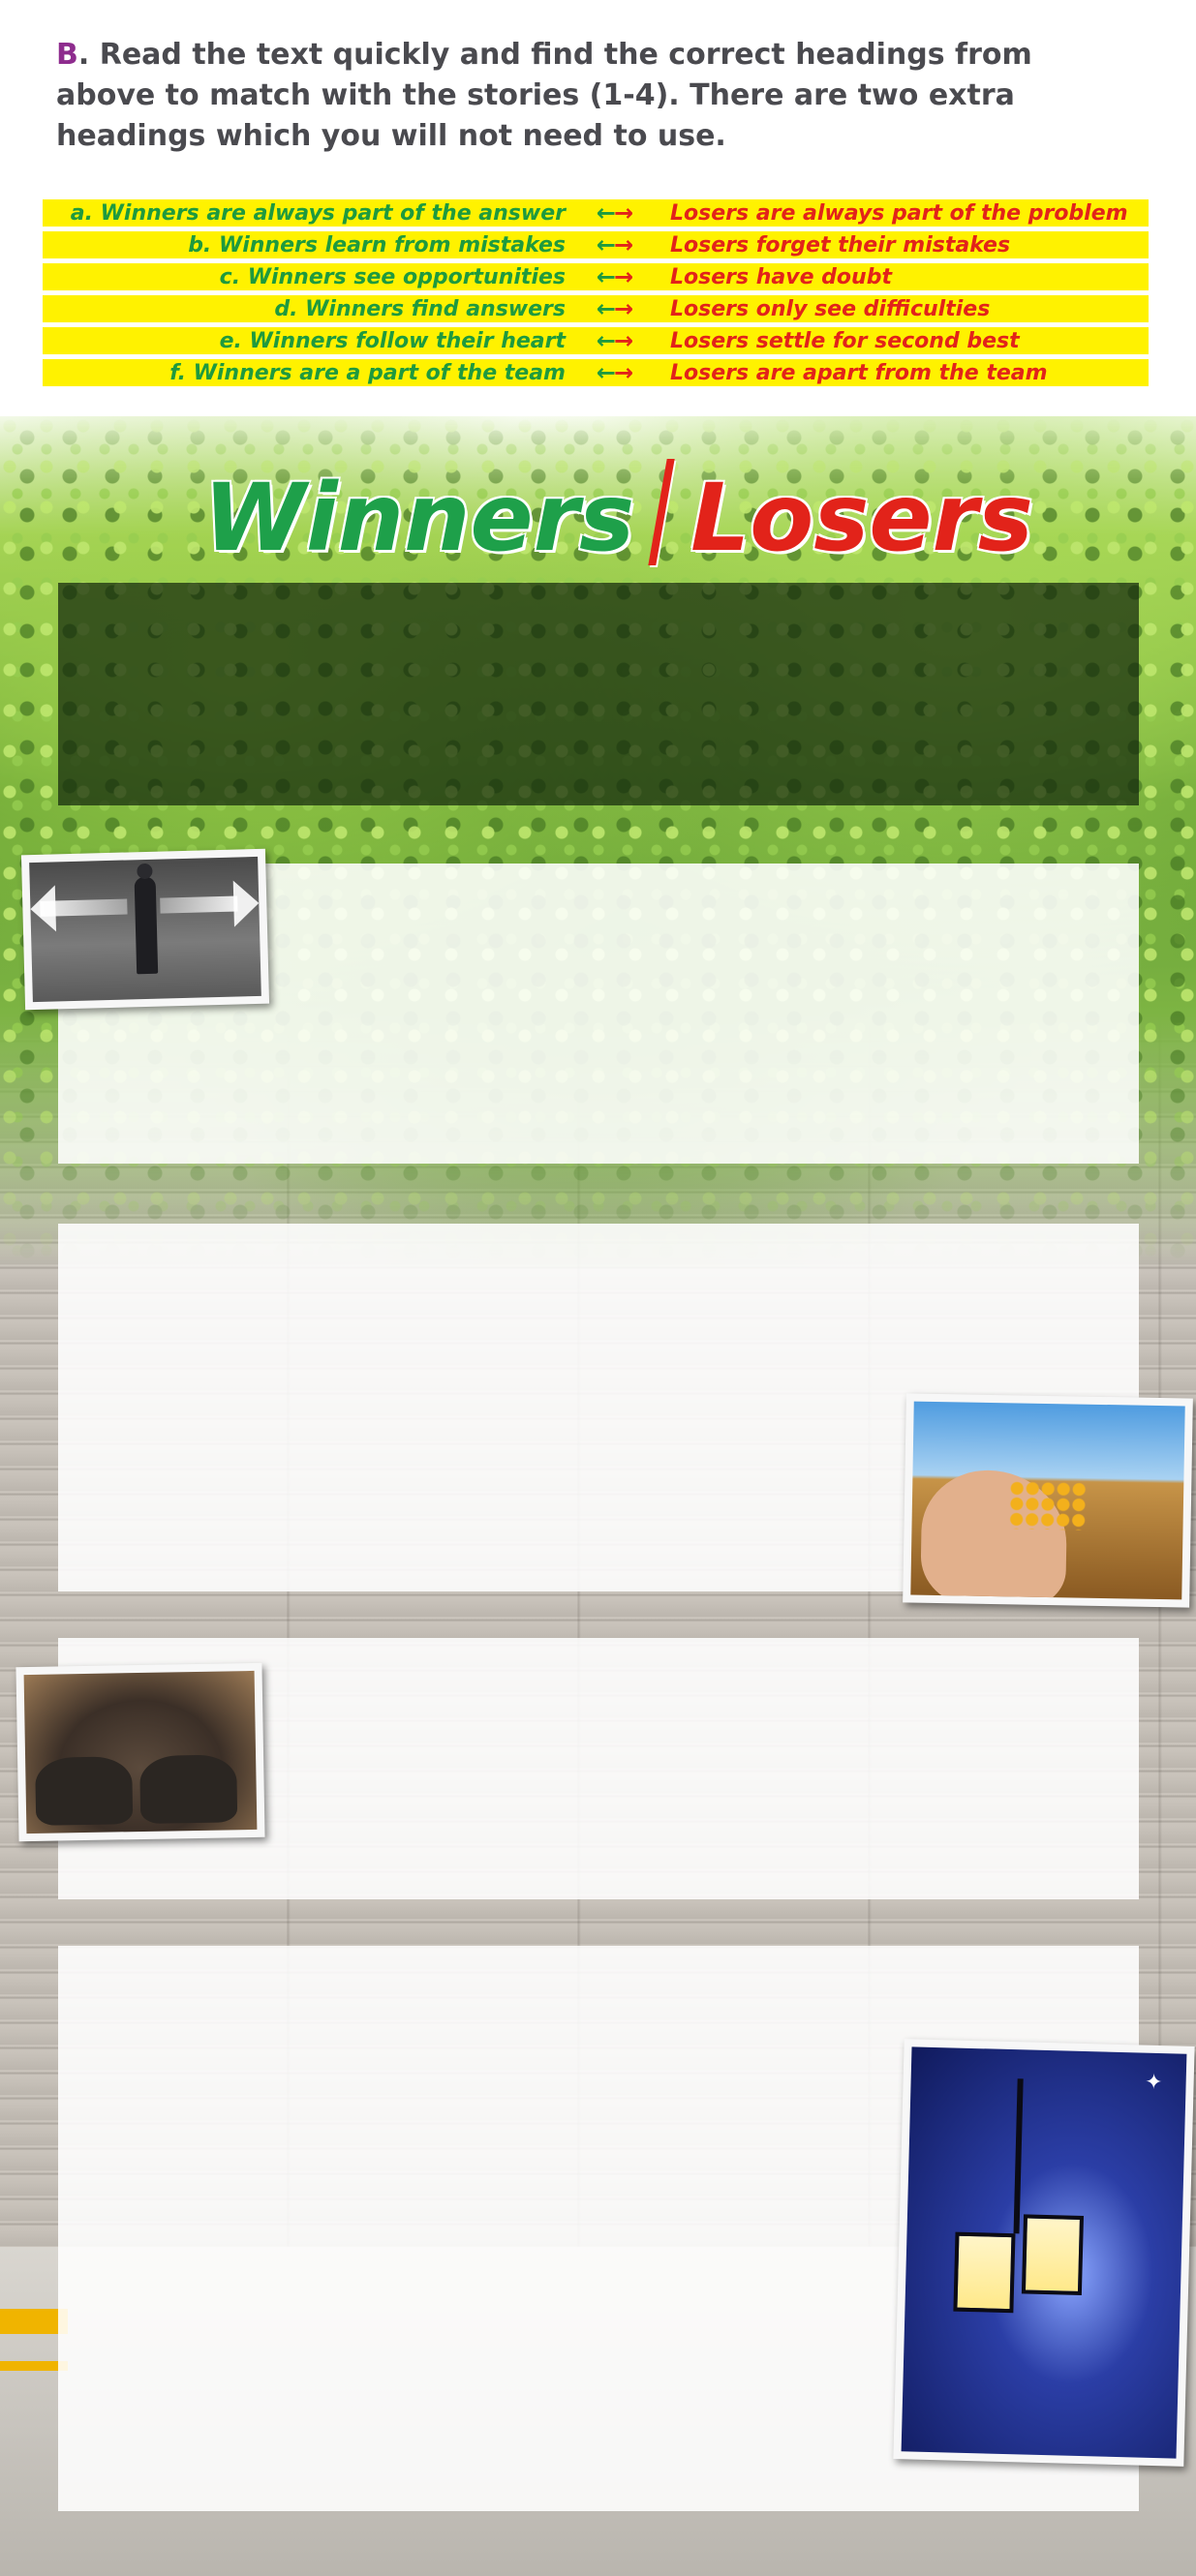 This screenshot has height=2576, width=1196. Describe the element at coordinates (840, 245) in the screenshot. I see `loser-heading: Losers forget their mistakes` at that location.